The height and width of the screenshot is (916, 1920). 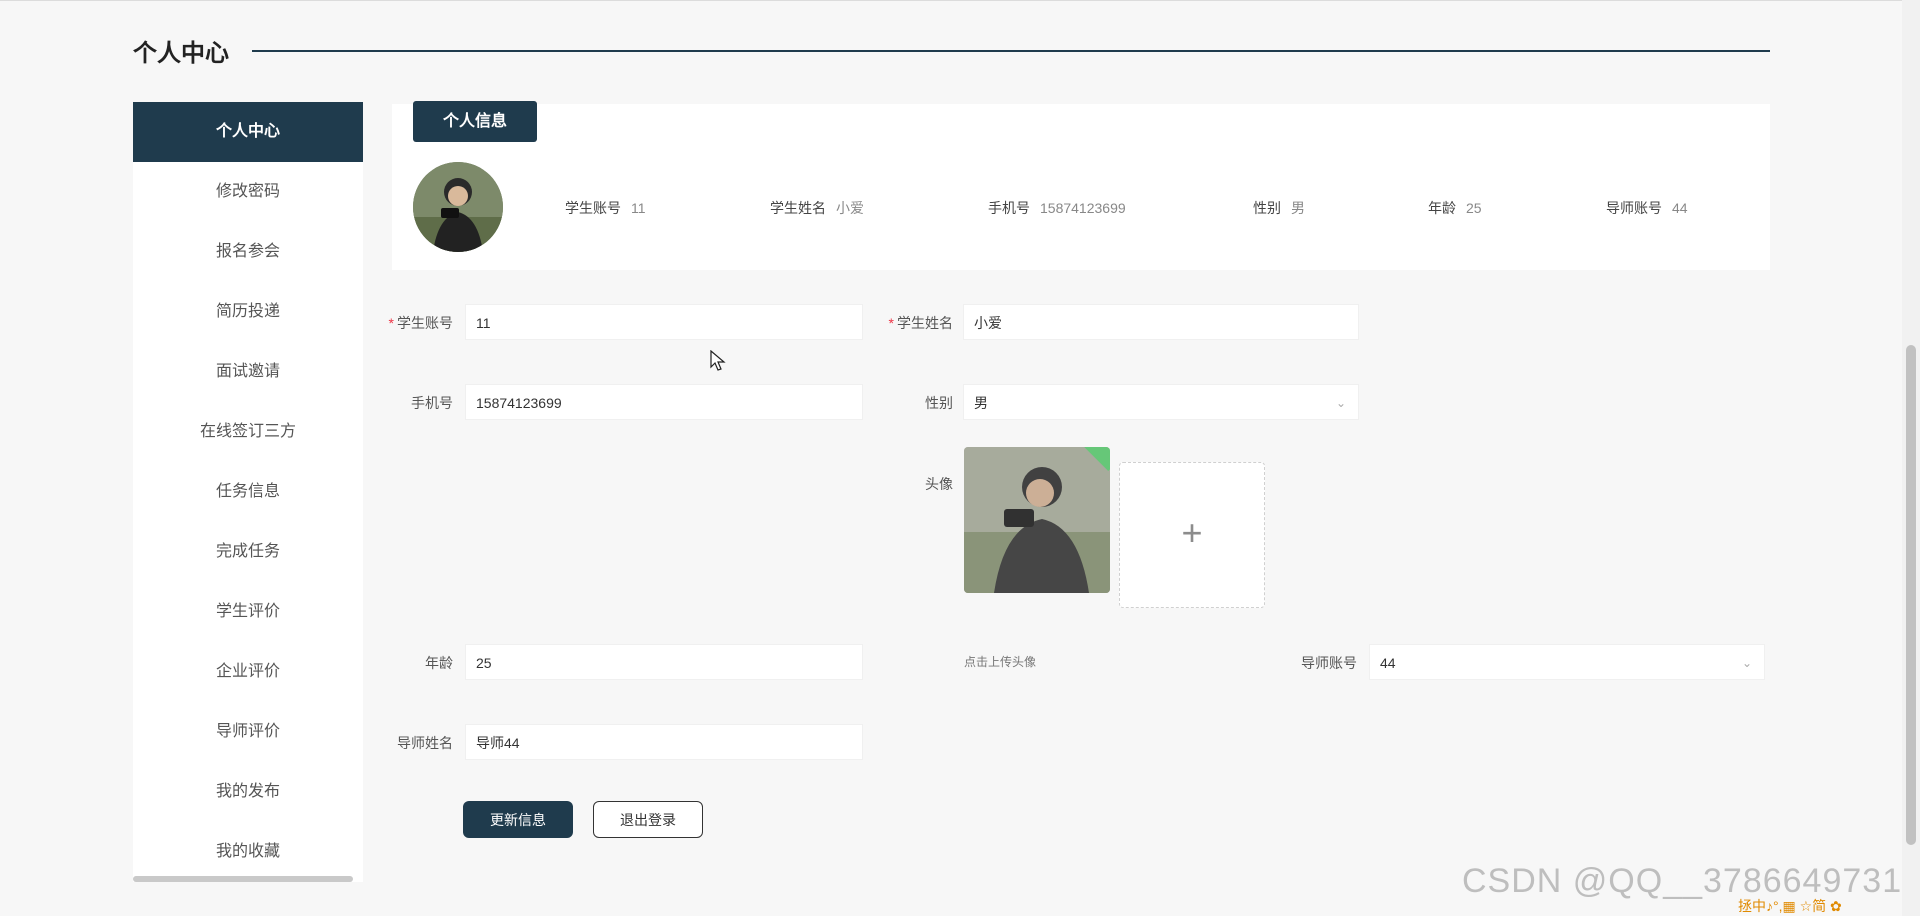 I want to click on ime-tray: 拯中♪°,▦ ☆简 ✿, so click(x=1790, y=906).